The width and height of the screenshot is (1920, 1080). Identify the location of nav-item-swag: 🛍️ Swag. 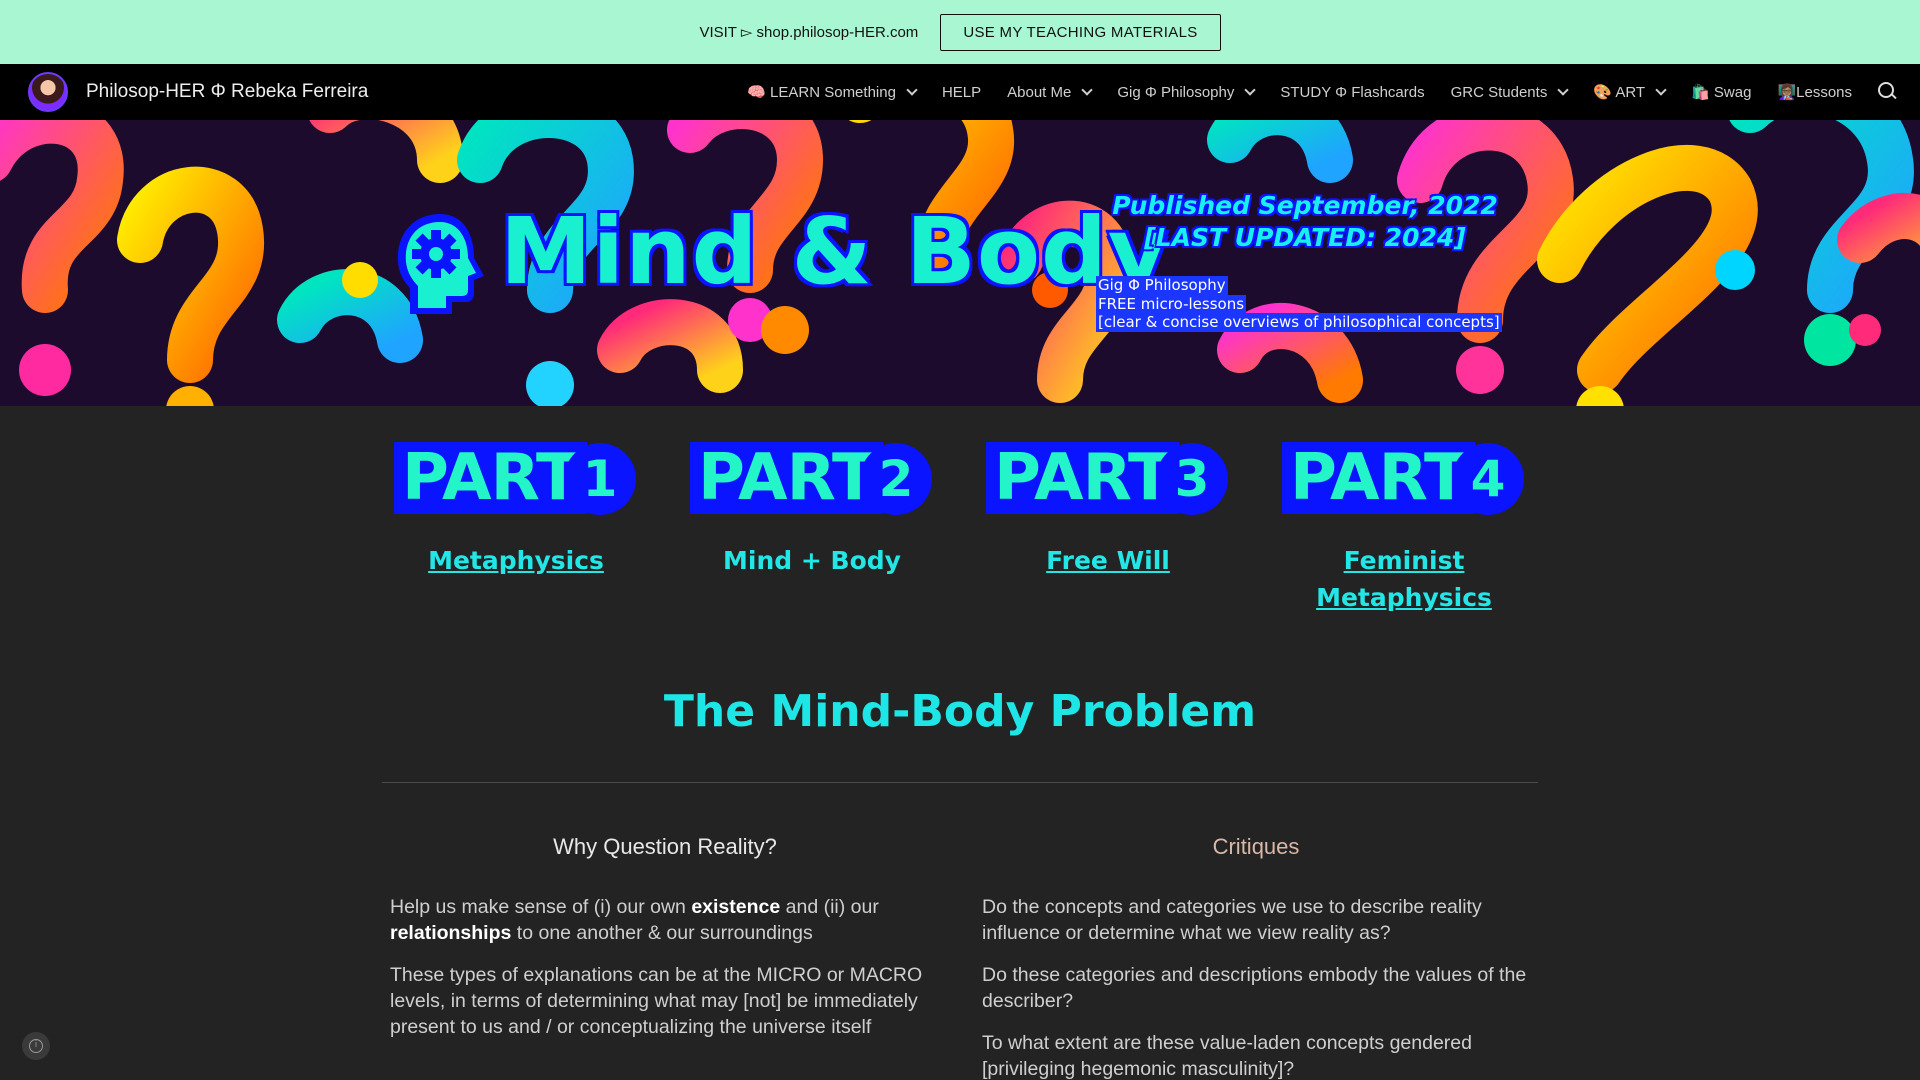
(1721, 92).